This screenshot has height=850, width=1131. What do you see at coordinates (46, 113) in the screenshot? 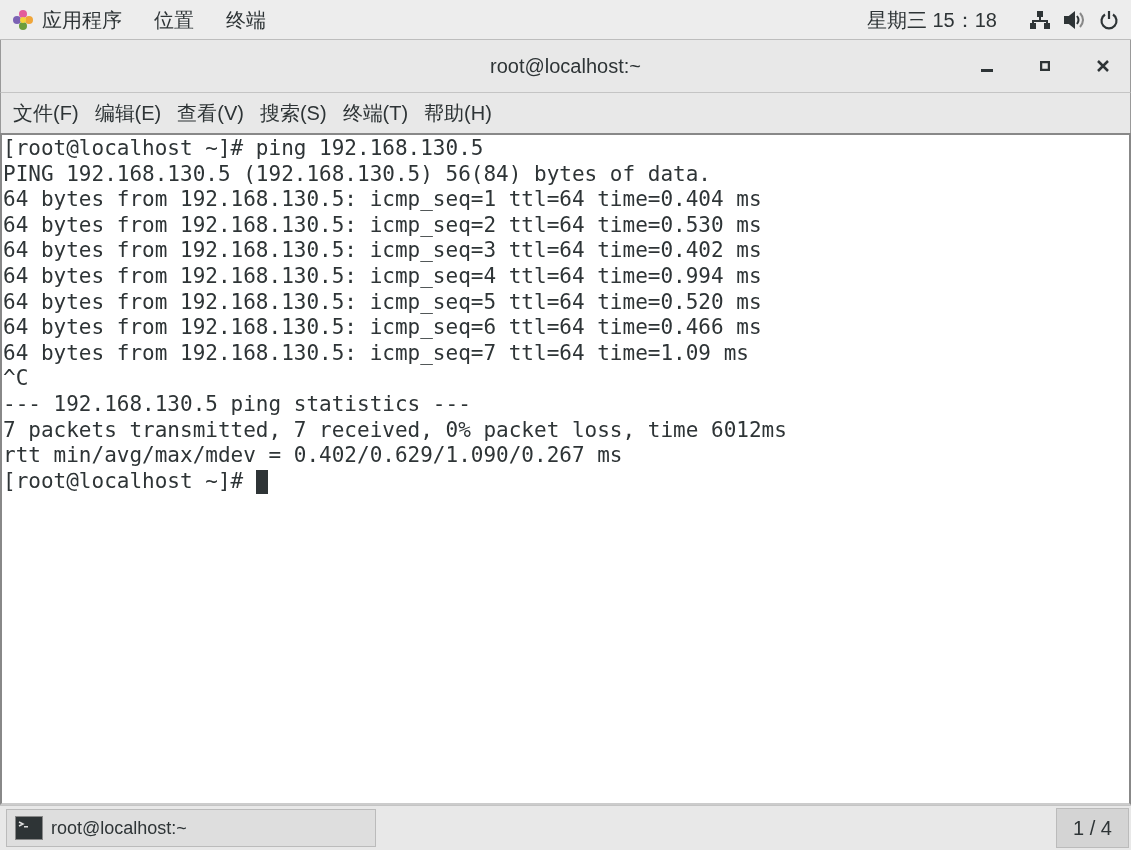
I see `menu-item: 文件(F)` at bounding box center [46, 113].